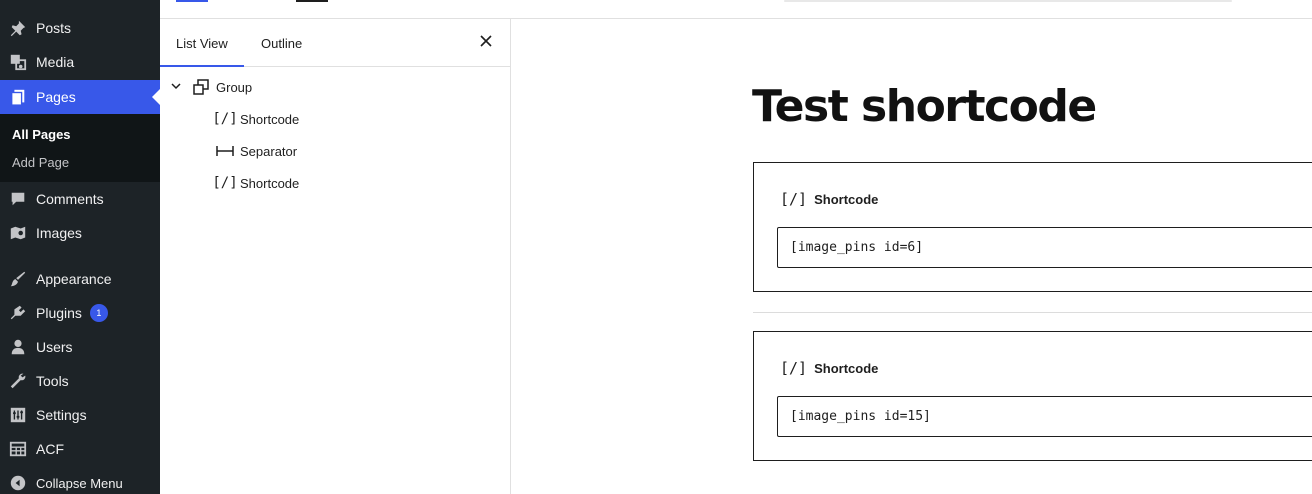 The height and width of the screenshot is (494, 1312). I want to click on plugin-icon, so click(18, 313).